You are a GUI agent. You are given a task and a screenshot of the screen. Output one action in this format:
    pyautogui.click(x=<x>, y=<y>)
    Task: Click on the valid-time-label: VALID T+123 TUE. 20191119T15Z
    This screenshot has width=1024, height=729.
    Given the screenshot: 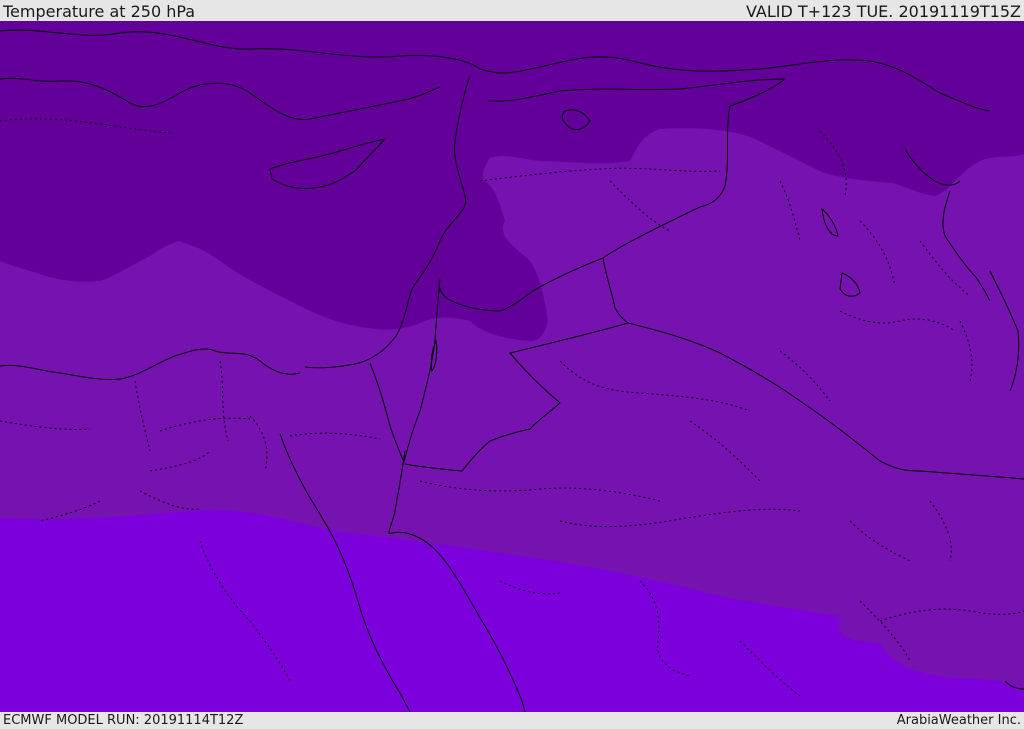 What is the action you would take?
    pyautogui.click(x=883, y=11)
    